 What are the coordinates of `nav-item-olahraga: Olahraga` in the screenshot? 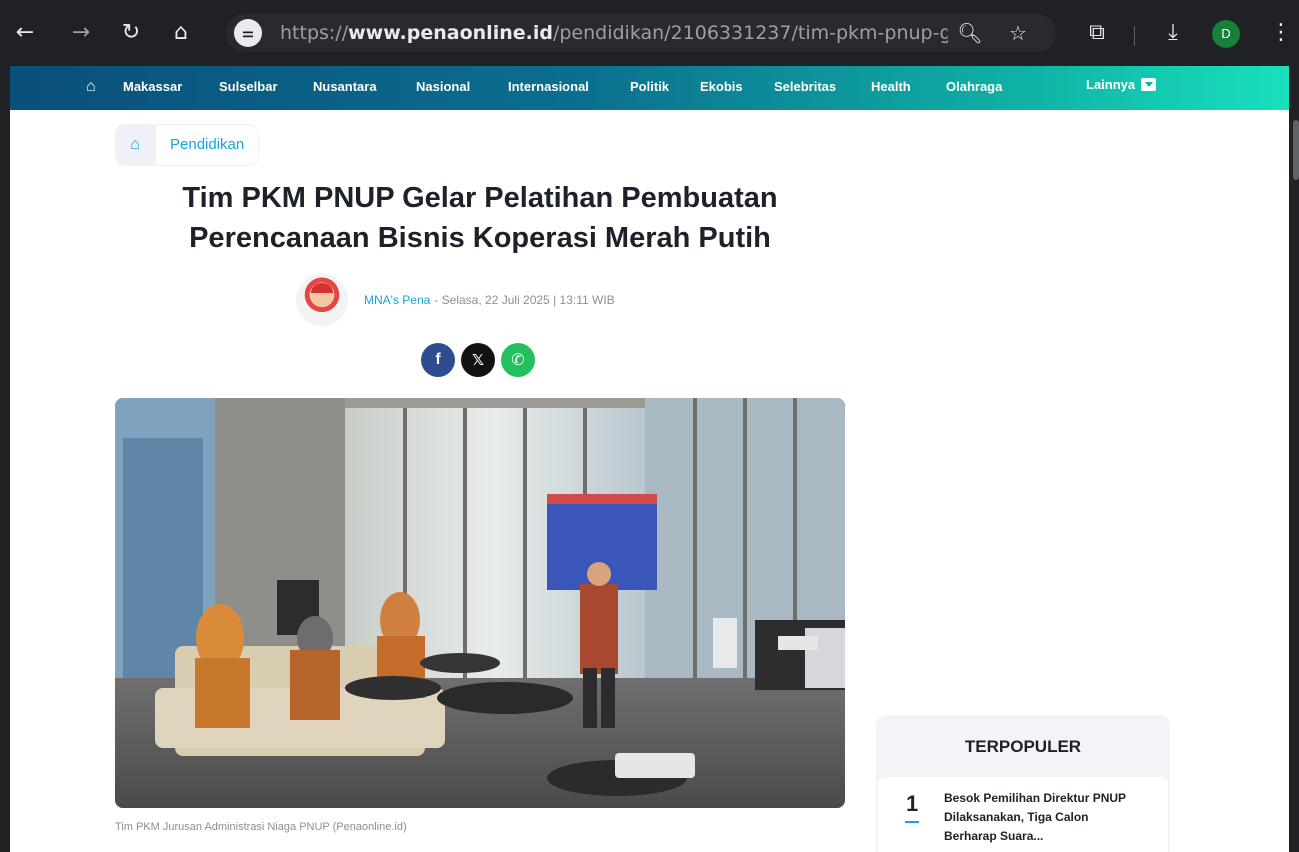 It's located at (974, 86).